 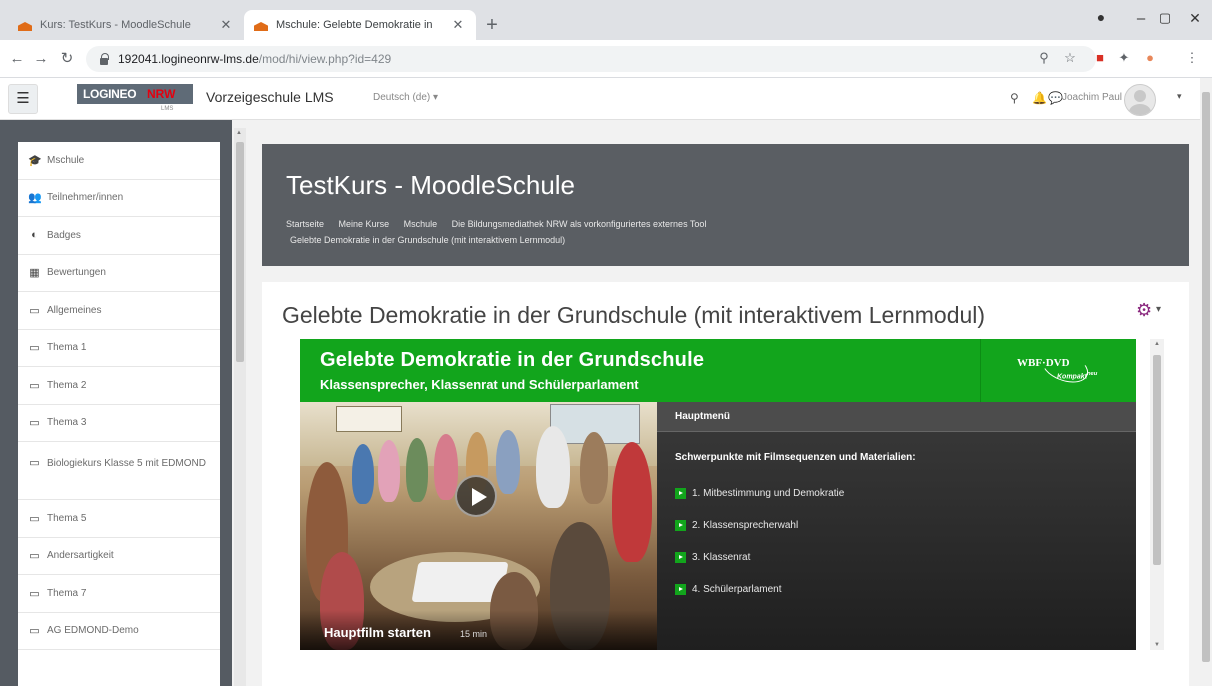 I want to click on extensions-icon: ✦, so click(x=1124, y=58).